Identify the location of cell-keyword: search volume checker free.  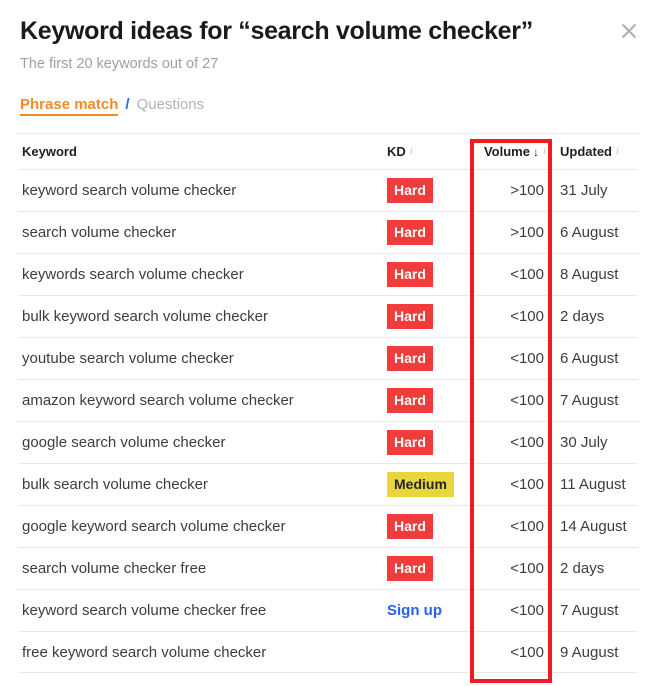
(114, 568).